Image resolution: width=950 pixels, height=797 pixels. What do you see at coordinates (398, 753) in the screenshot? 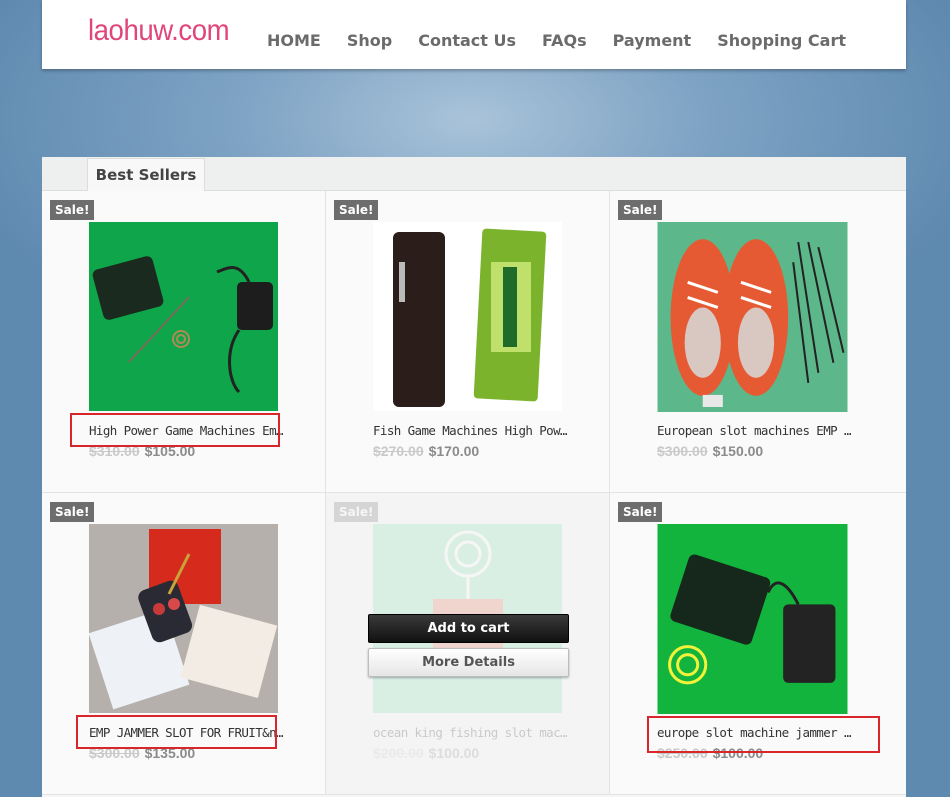
I see `old-price: $200.00` at bounding box center [398, 753].